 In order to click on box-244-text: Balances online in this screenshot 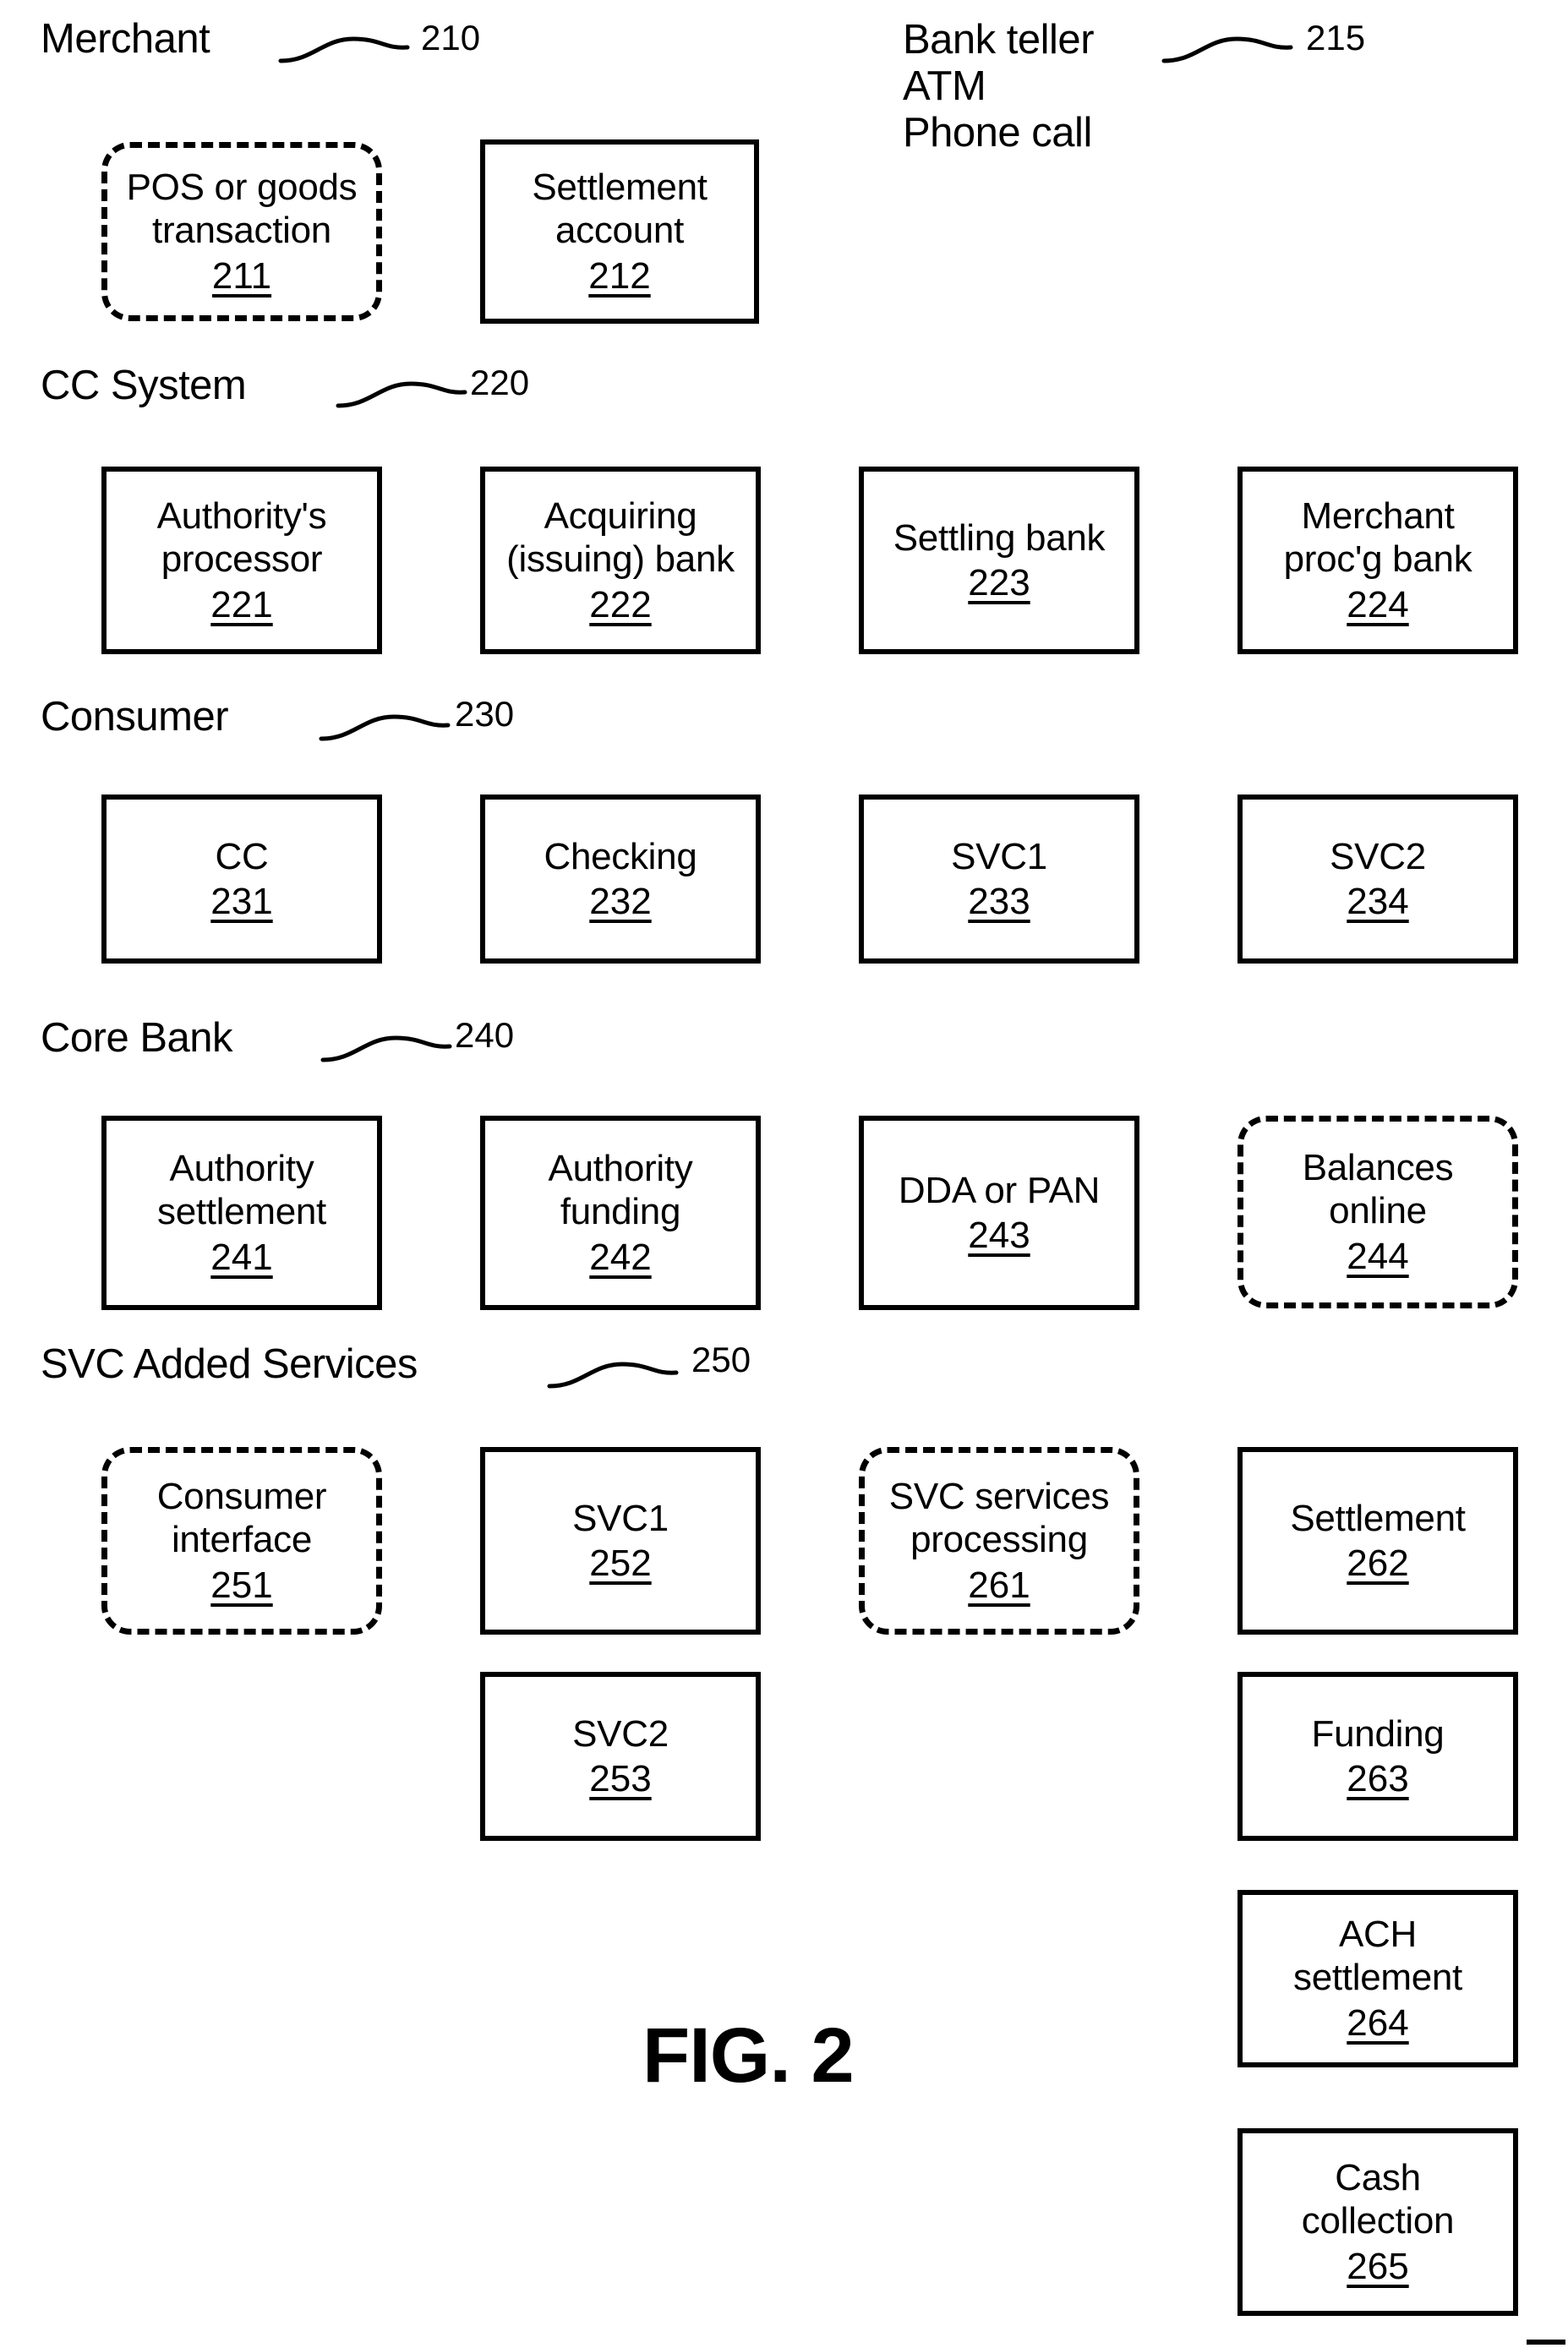, I will do `click(1378, 1189)`.